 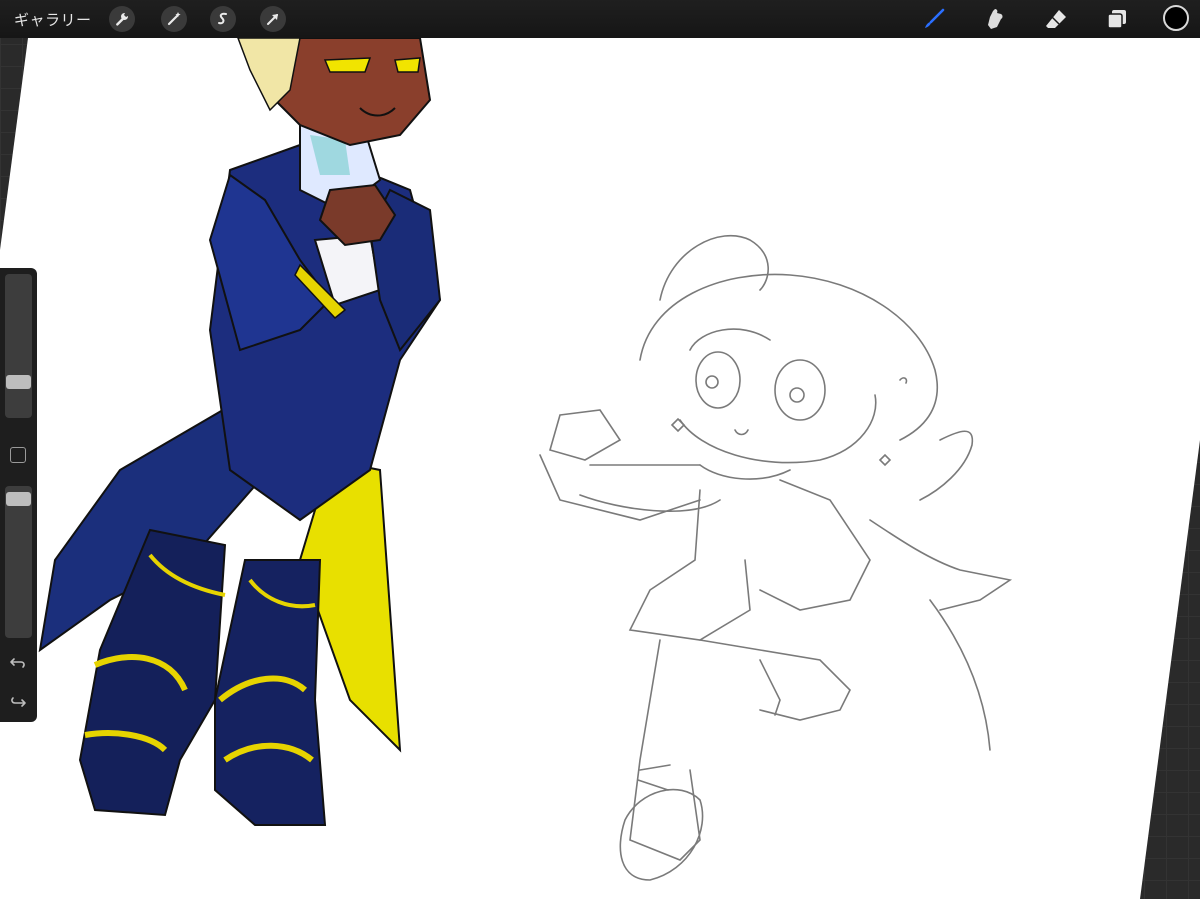 What do you see at coordinates (18, 382) in the screenshot?
I see `brush-size-slider-handle` at bounding box center [18, 382].